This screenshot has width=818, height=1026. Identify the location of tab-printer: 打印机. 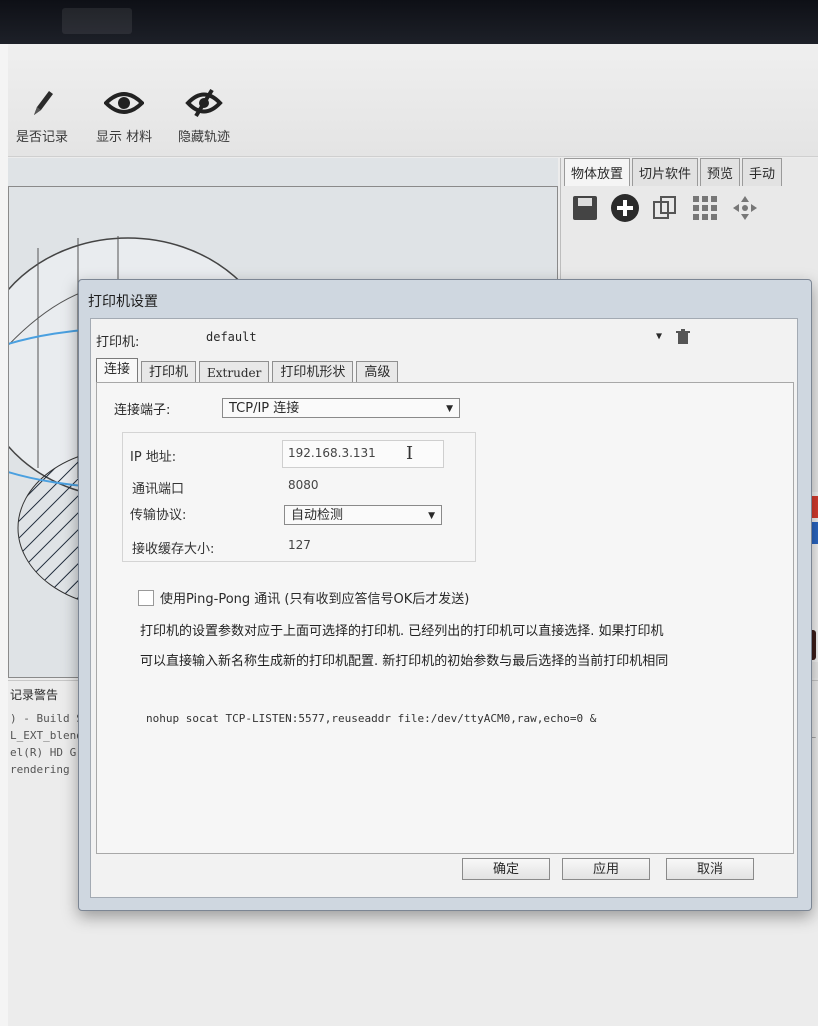
(169, 372).